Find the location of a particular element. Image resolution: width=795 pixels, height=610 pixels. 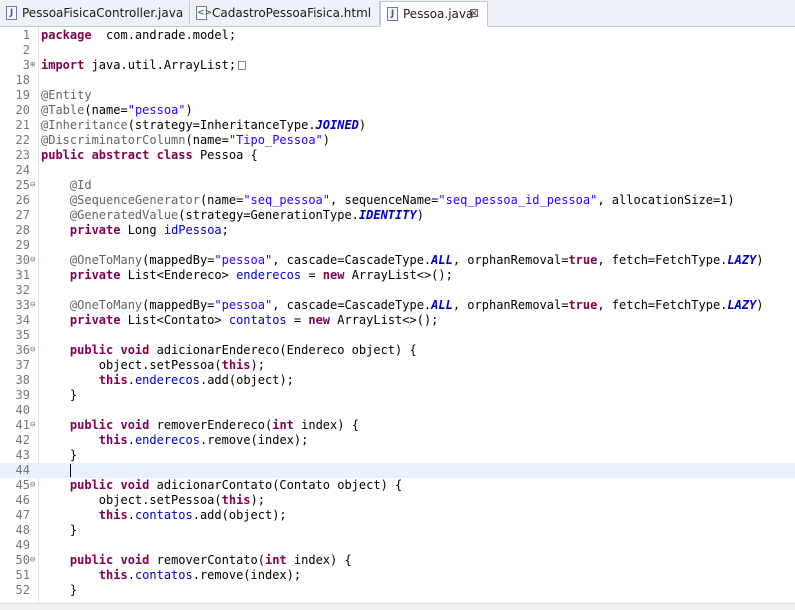

code-line: 39 } is located at coordinates (397, 395).